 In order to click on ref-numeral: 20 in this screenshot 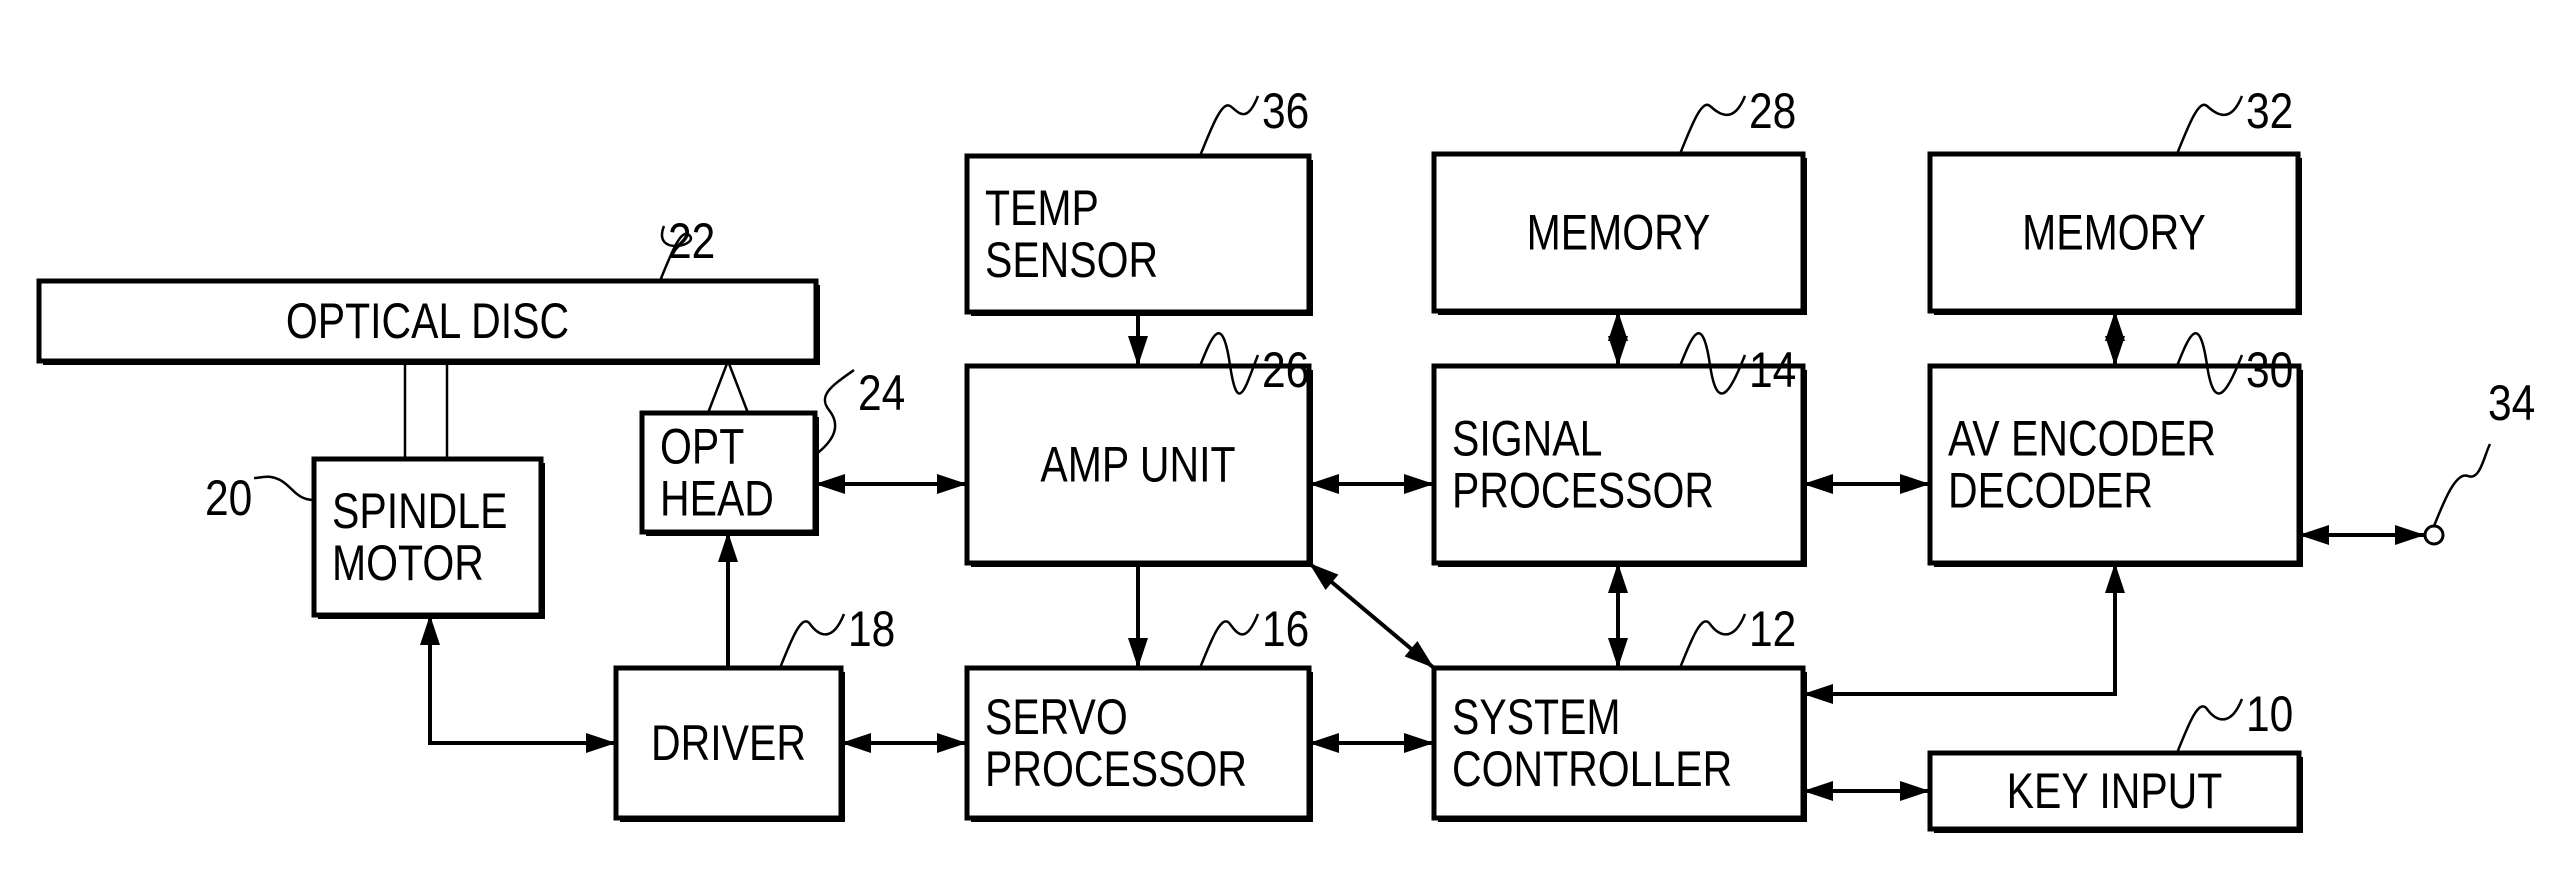, I will do `click(228, 498)`.